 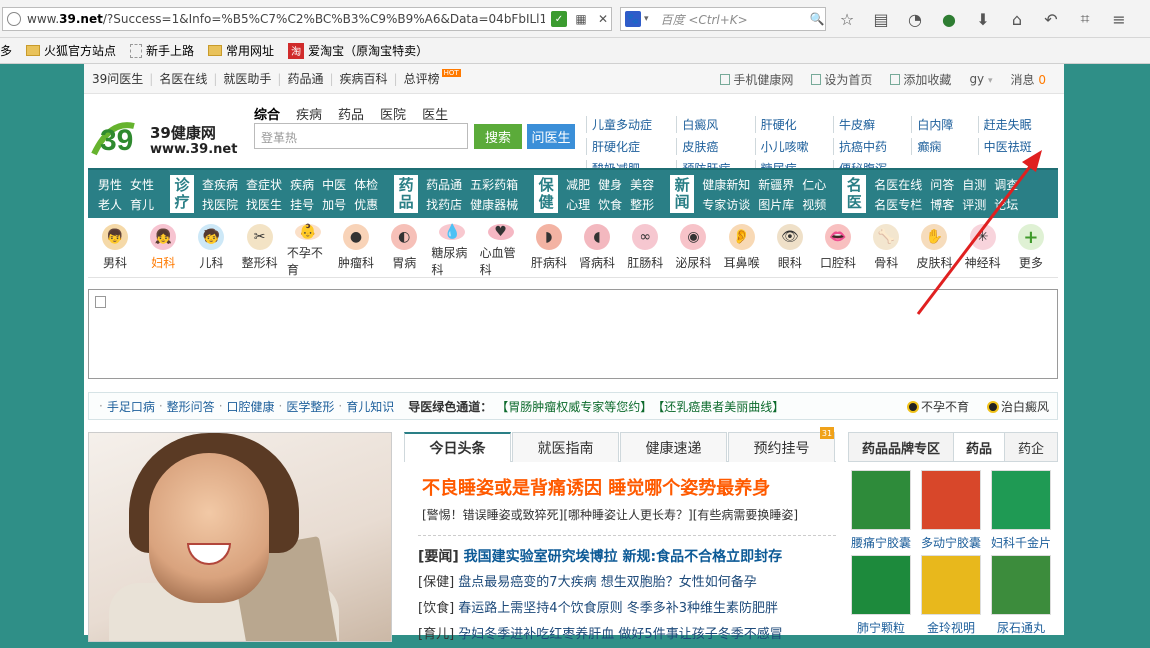 What do you see at coordinates (871, 146) in the screenshot?
I see `hot-link: 抗癌中药` at bounding box center [871, 146].